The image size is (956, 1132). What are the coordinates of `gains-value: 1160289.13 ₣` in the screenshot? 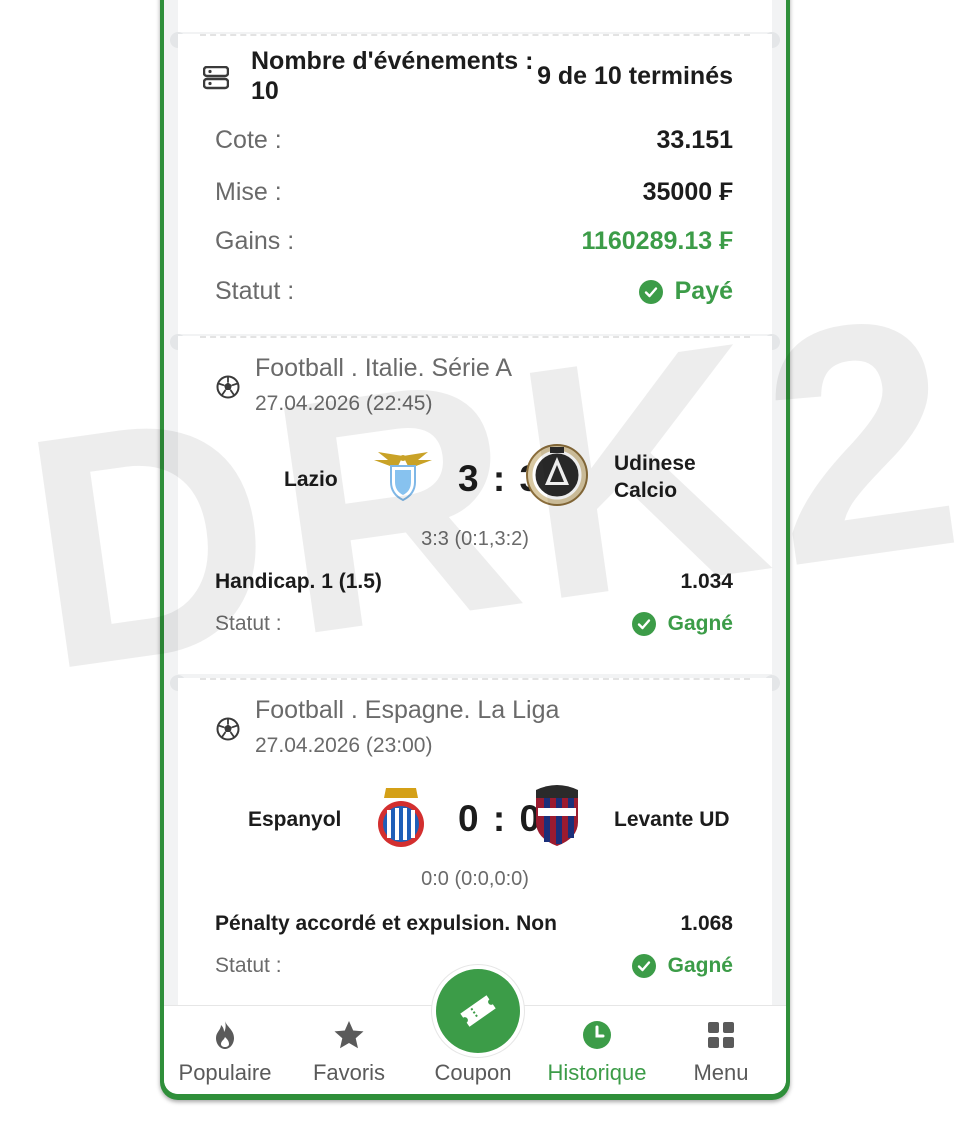 It's located at (657, 241).